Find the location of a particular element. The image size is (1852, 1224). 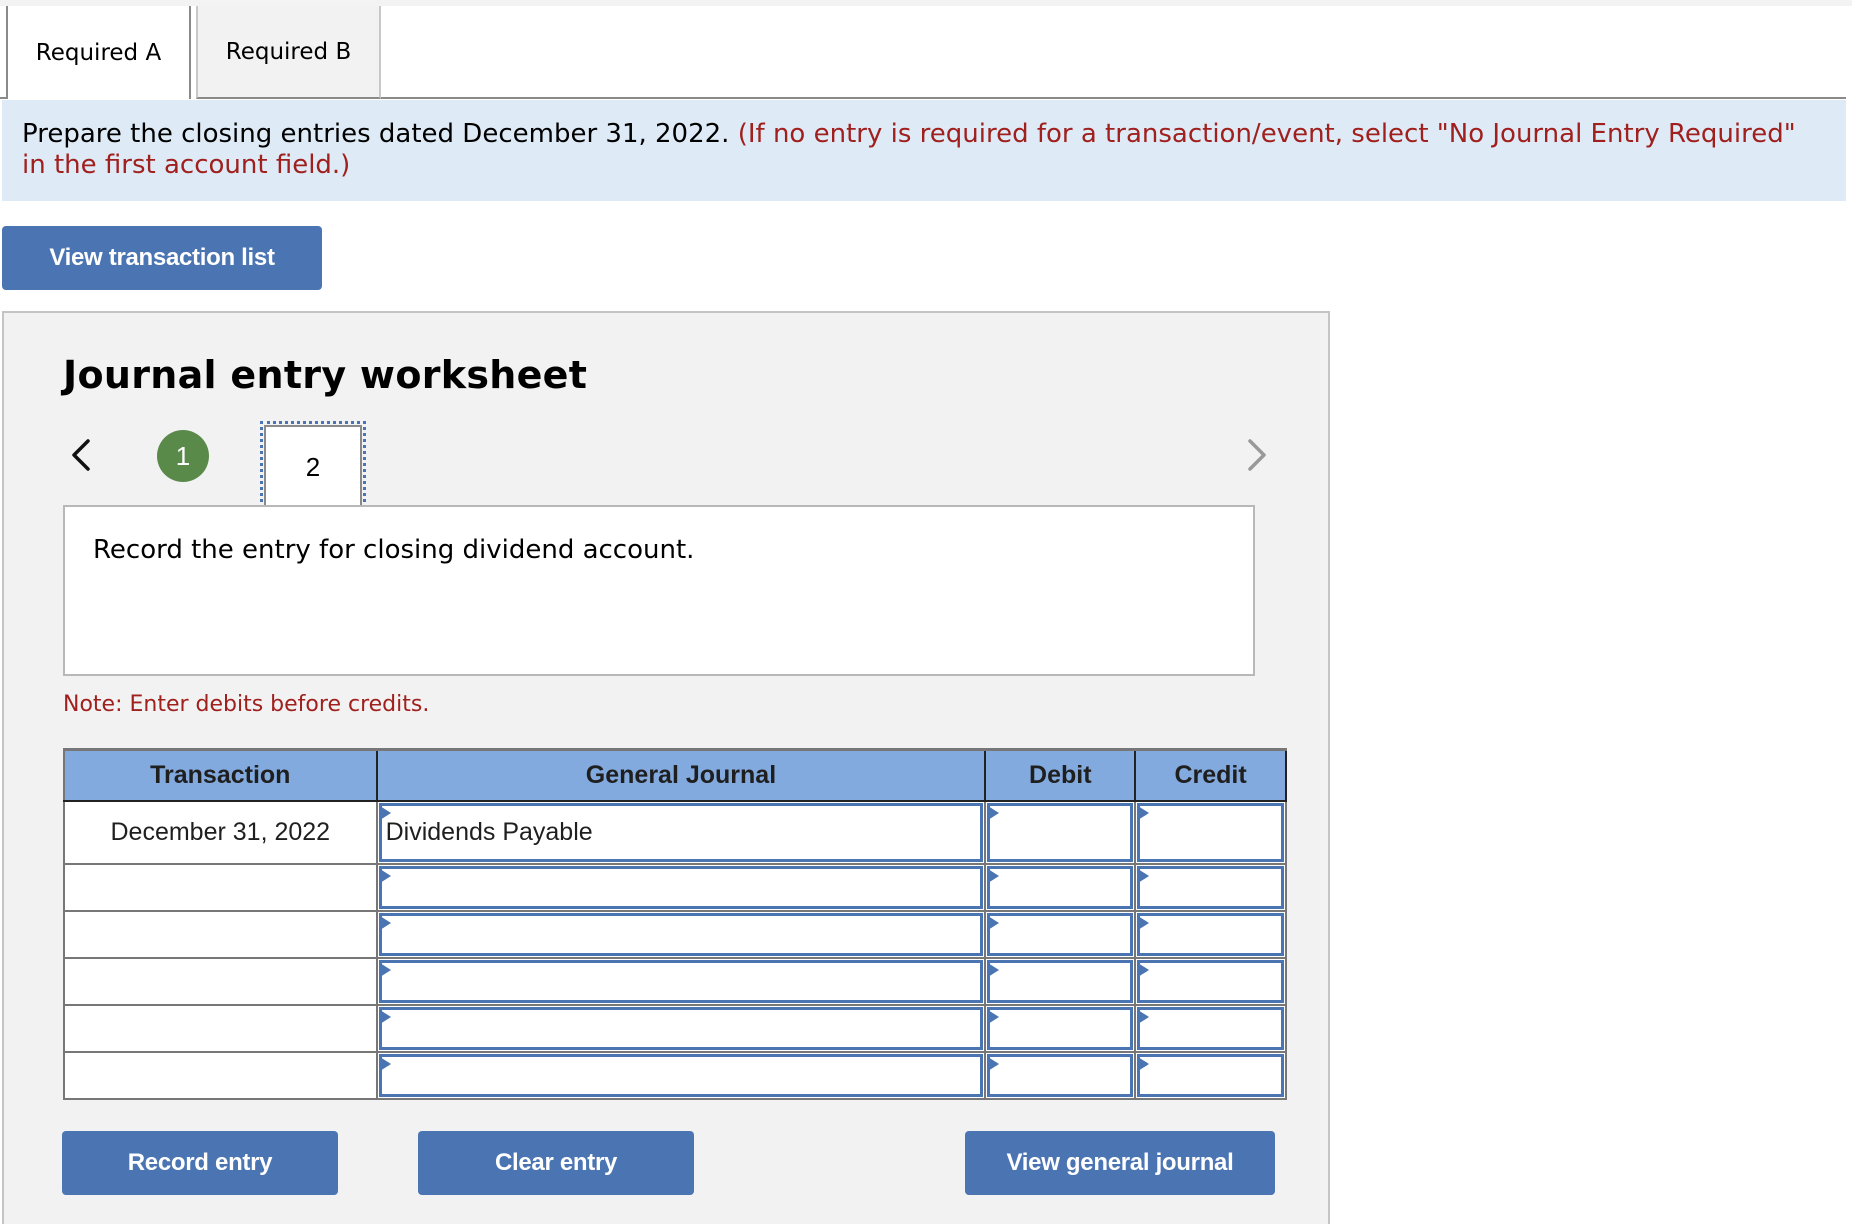

step-1-label: 1 is located at coordinates (183, 455).